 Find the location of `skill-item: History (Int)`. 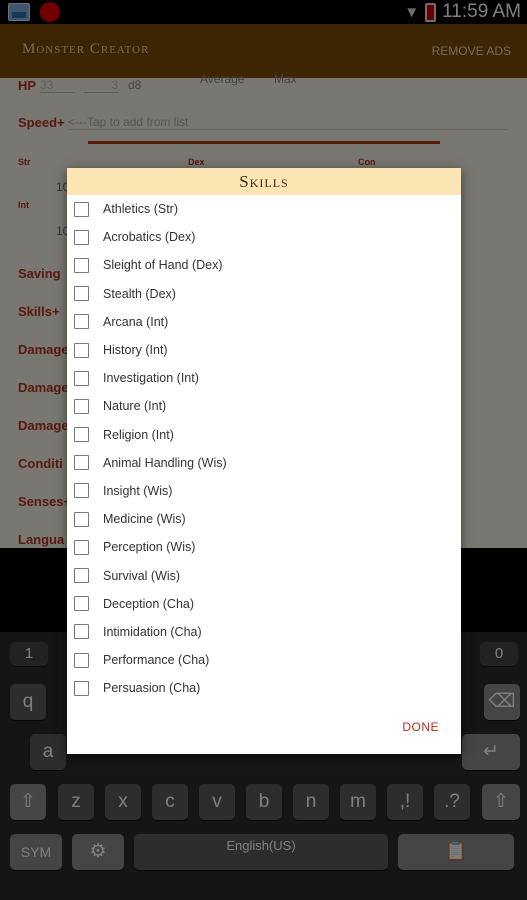

skill-item: History (Int) is located at coordinates (264, 350).